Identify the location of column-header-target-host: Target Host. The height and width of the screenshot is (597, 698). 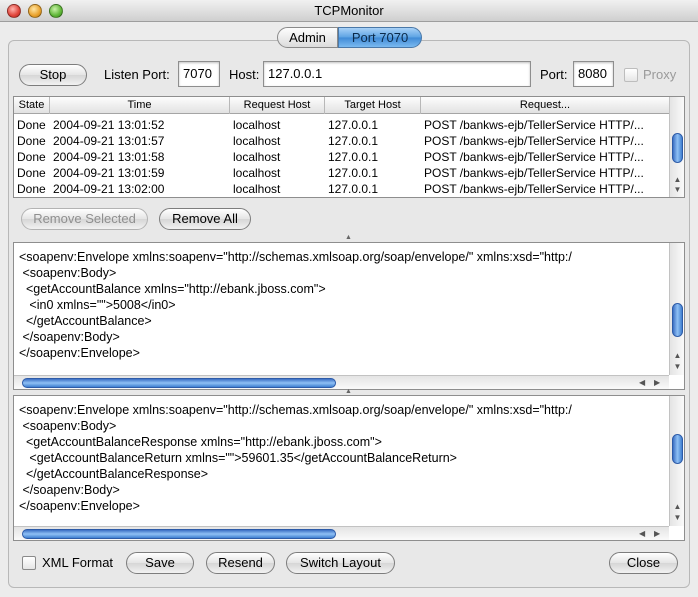
(373, 105).